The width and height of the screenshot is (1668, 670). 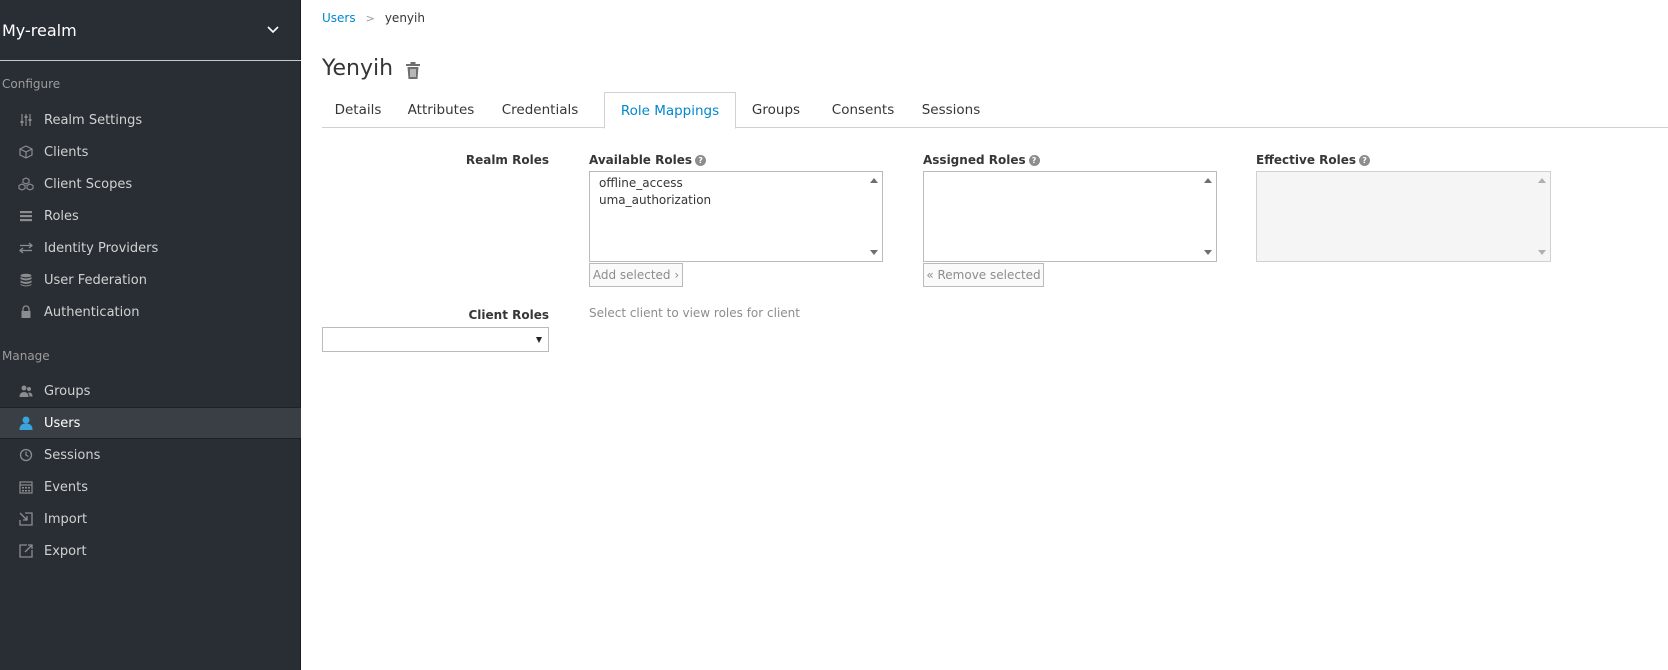 I want to click on sidebar-item-label: Realm Settings, so click(x=93, y=120).